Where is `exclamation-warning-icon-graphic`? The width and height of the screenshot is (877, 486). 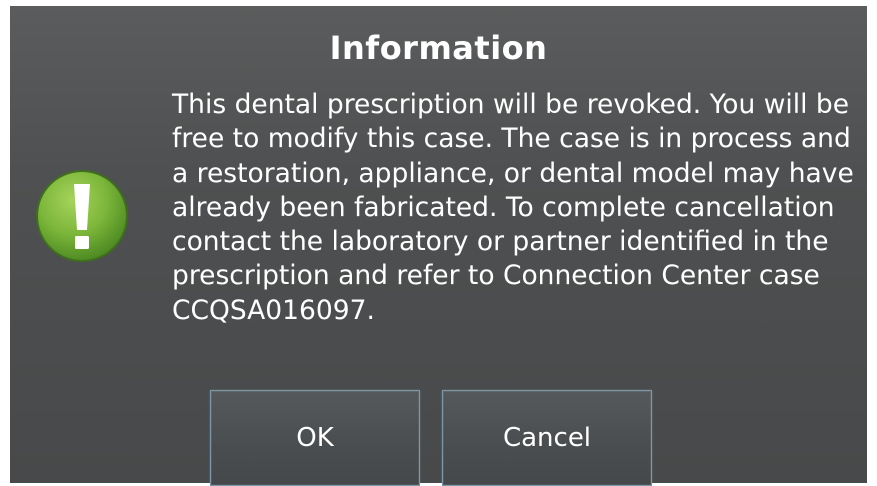 exclamation-warning-icon-graphic is located at coordinates (82, 216).